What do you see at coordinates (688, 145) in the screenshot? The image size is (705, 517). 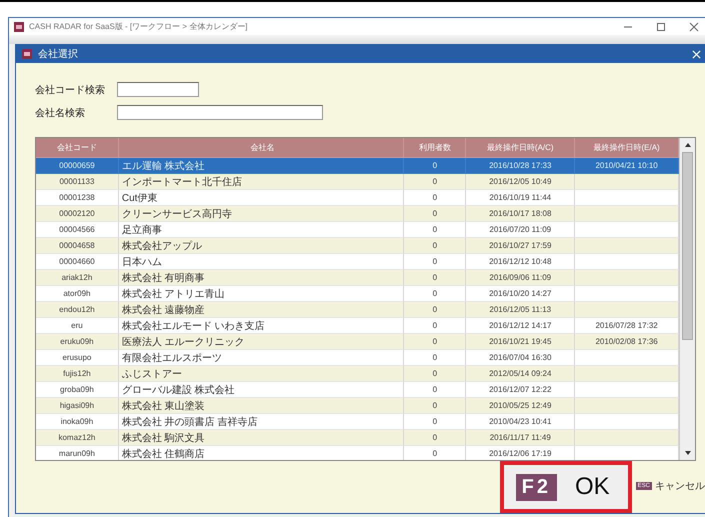 I see `scroll-up-icon` at bounding box center [688, 145].